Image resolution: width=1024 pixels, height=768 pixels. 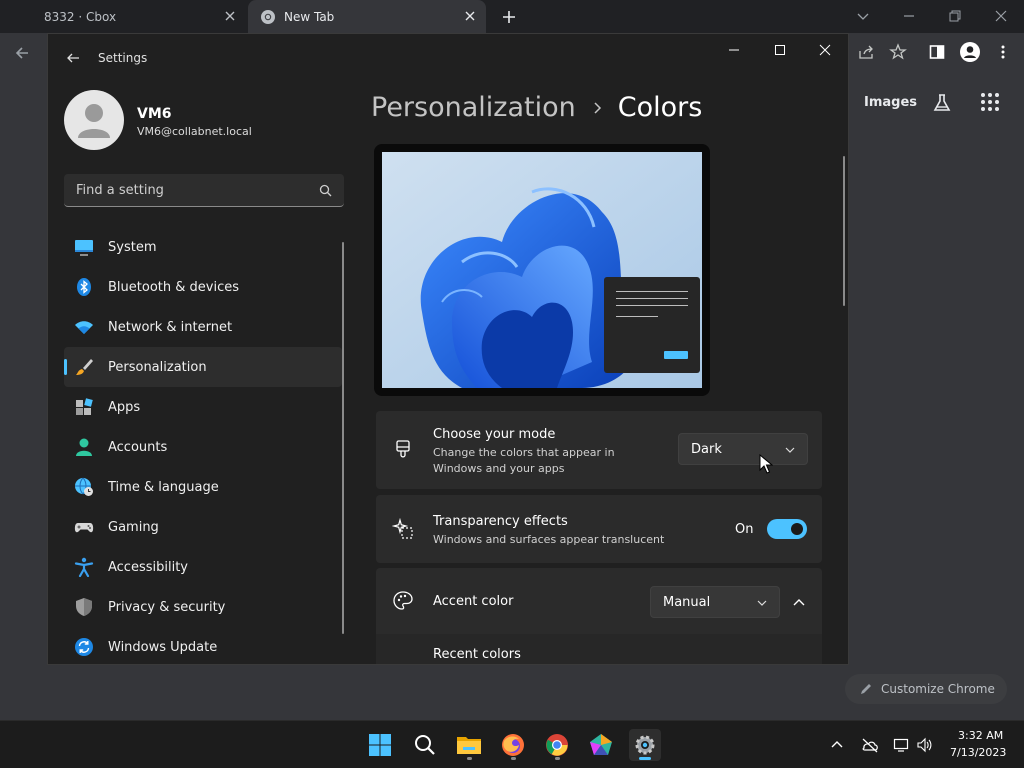 I want to click on nav-item-personalization: Personalization, so click(x=203, y=367).